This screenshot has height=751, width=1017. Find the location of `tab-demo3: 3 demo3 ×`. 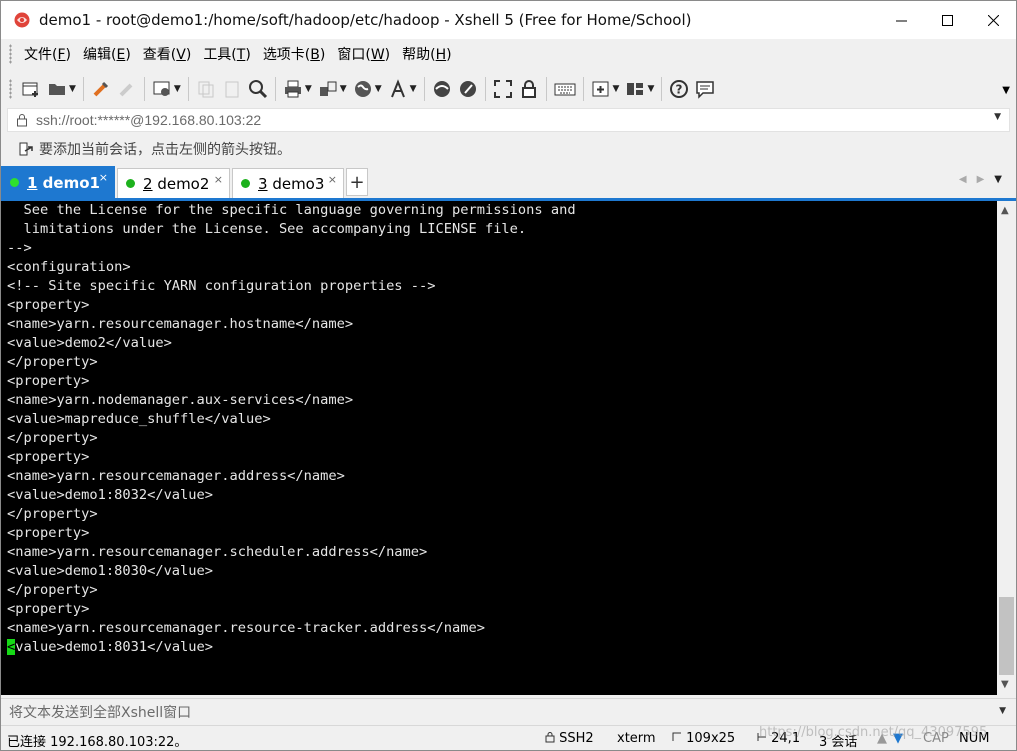

tab-demo3: 3 demo3 × is located at coordinates (288, 183).